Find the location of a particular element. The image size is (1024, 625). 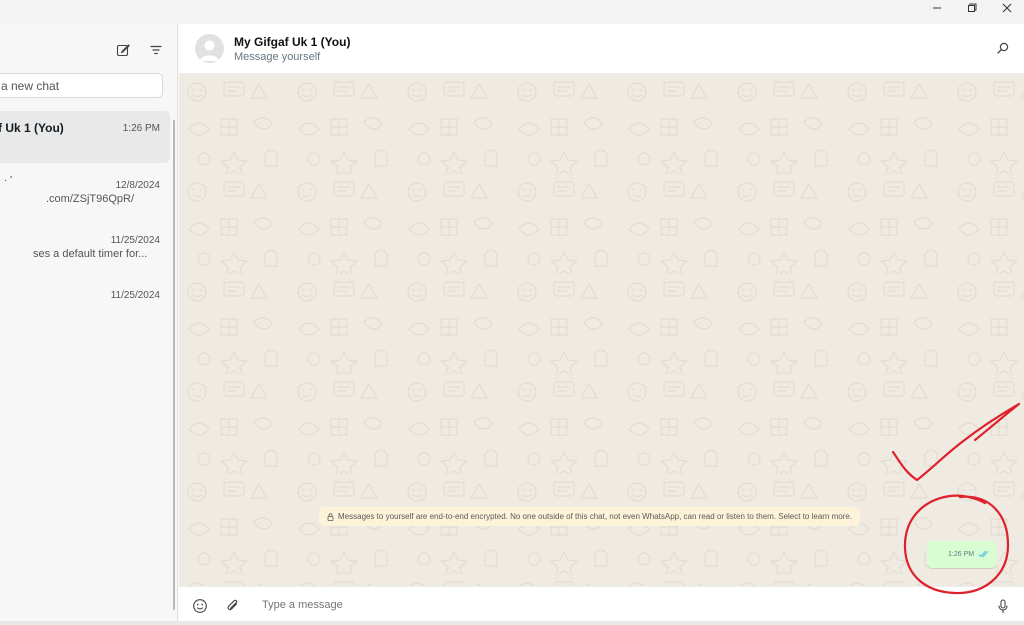

conversation-header: My Gifgaf Uk 1 (You) Message yourself is located at coordinates (601, 49).